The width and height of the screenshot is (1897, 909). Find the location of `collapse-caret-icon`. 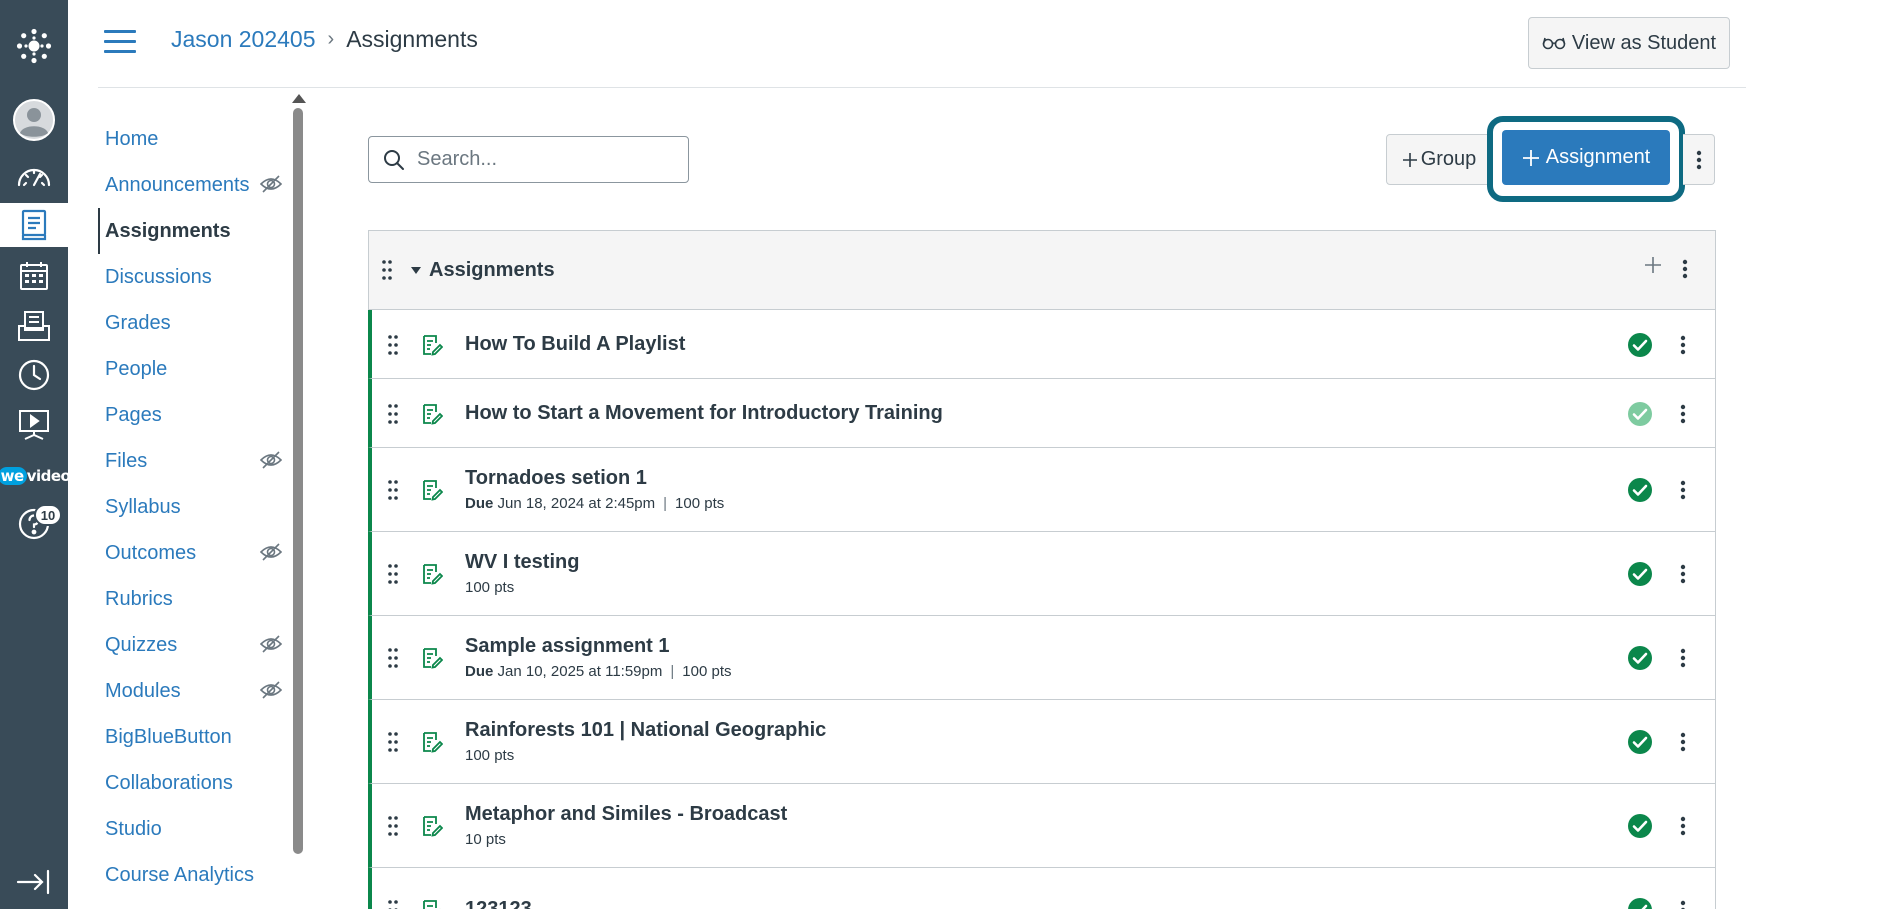

collapse-caret-icon is located at coordinates (416, 270).